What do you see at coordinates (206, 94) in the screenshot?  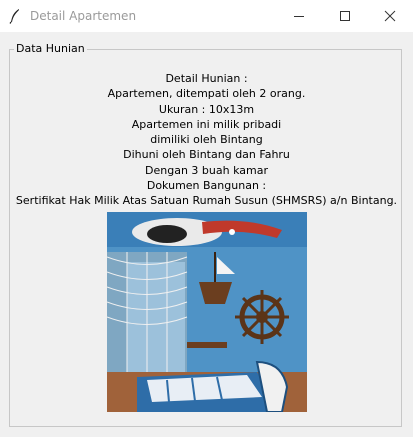 I see `detail-occupancy: Apartemen, ditempati oleh 2 orang.` at bounding box center [206, 94].